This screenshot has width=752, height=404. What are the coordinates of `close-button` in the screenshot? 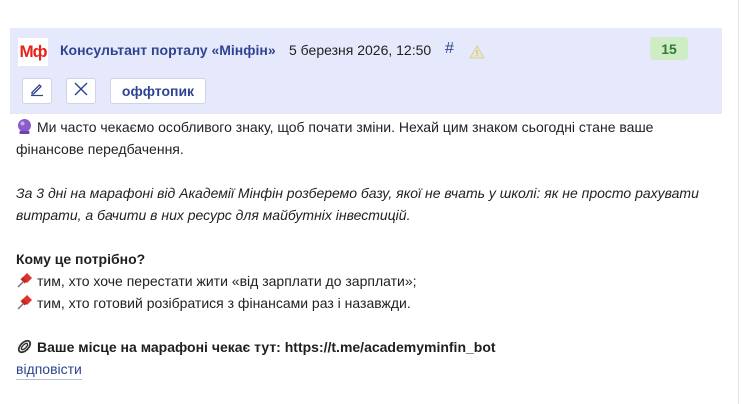 It's located at (81, 91).